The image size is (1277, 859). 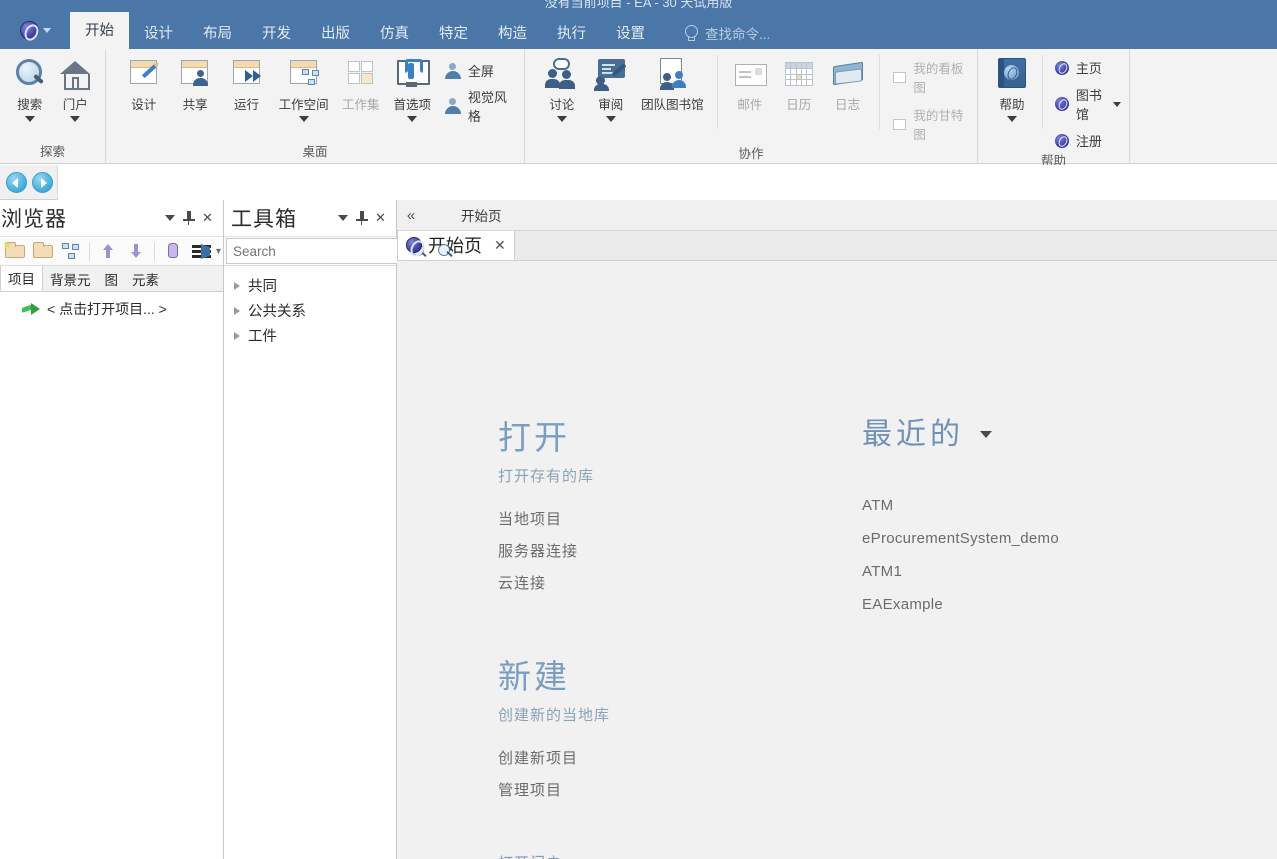 What do you see at coordinates (70, 278) in the screenshot?
I see `browser-tab-context: 背景元` at bounding box center [70, 278].